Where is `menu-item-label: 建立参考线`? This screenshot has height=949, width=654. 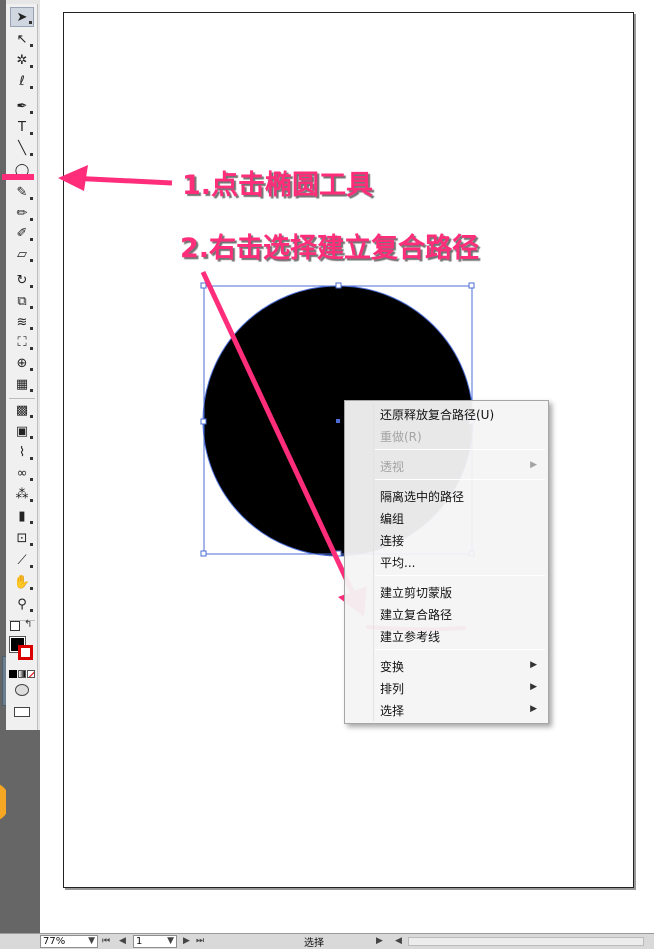 menu-item-label: 建立参考线 is located at coordinates (410, 636).